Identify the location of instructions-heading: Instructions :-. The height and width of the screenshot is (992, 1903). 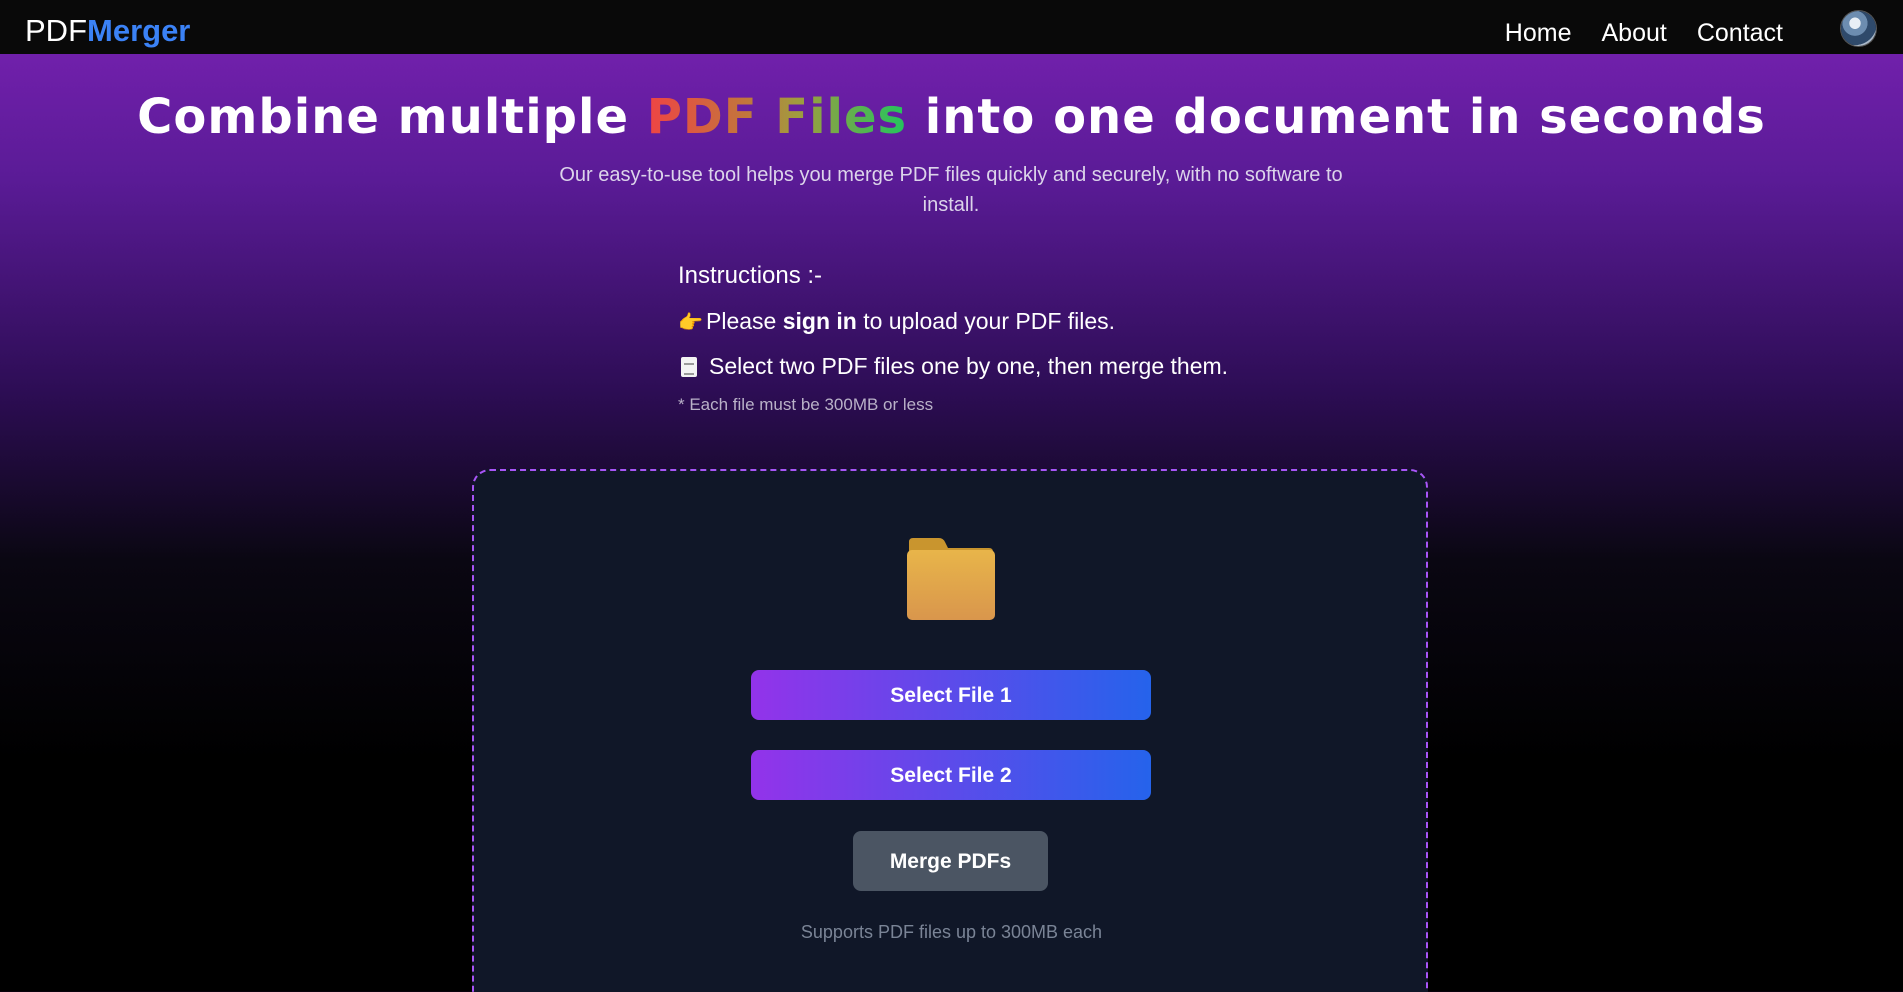
(750, 275).